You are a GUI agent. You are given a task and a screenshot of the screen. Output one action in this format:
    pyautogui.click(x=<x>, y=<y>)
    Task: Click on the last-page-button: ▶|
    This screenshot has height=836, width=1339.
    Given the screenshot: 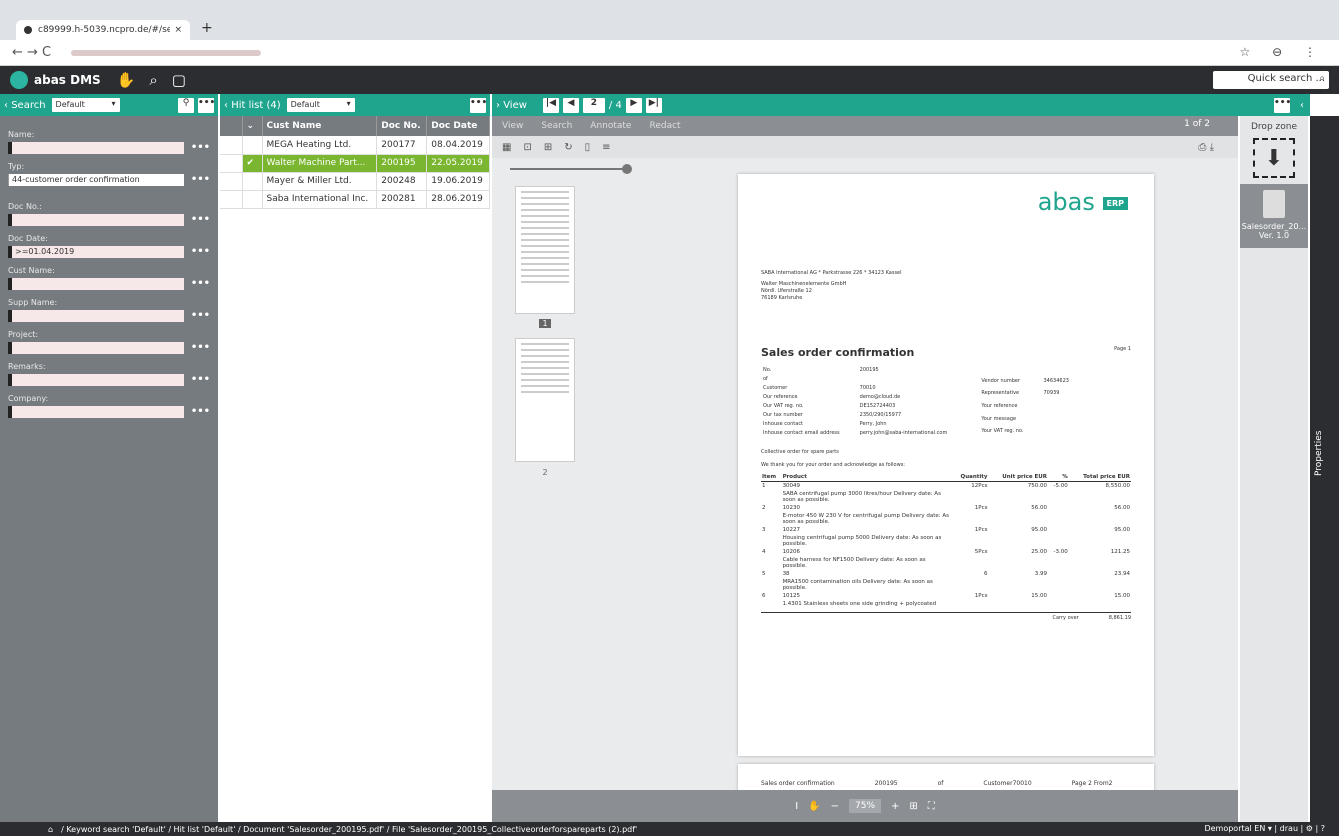 What is the action you would take?
    pyautogui.click(x=653, y=105)
    